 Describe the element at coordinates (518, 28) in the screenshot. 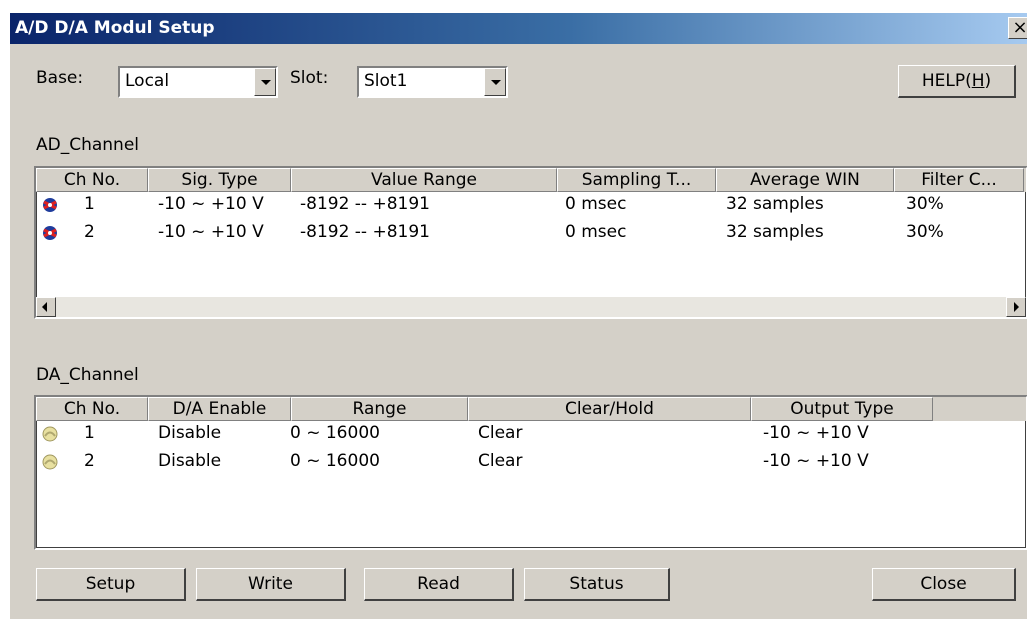

I see `title-bar: A/D D/A Modul Setup ×` at that location.